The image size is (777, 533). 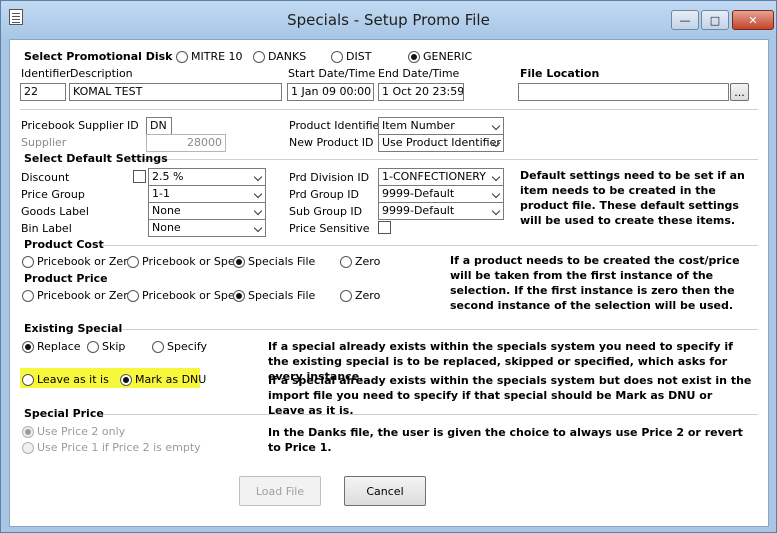 What do you see at coordinates (421, 92) in the screenshot?
I see `end-date-field: 1 Oct 20 23:59` at bounding box center [421, 92].